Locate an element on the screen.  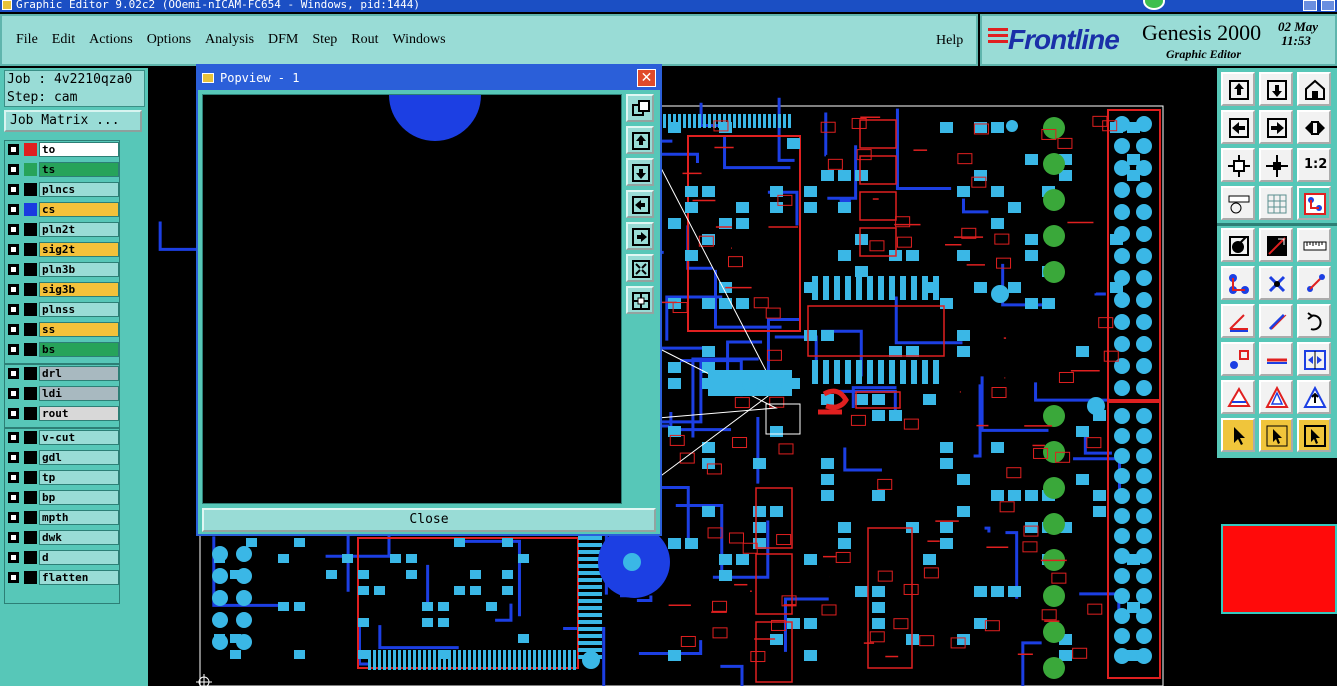
connect-pads-icon is located at coordinates (1238, 283).